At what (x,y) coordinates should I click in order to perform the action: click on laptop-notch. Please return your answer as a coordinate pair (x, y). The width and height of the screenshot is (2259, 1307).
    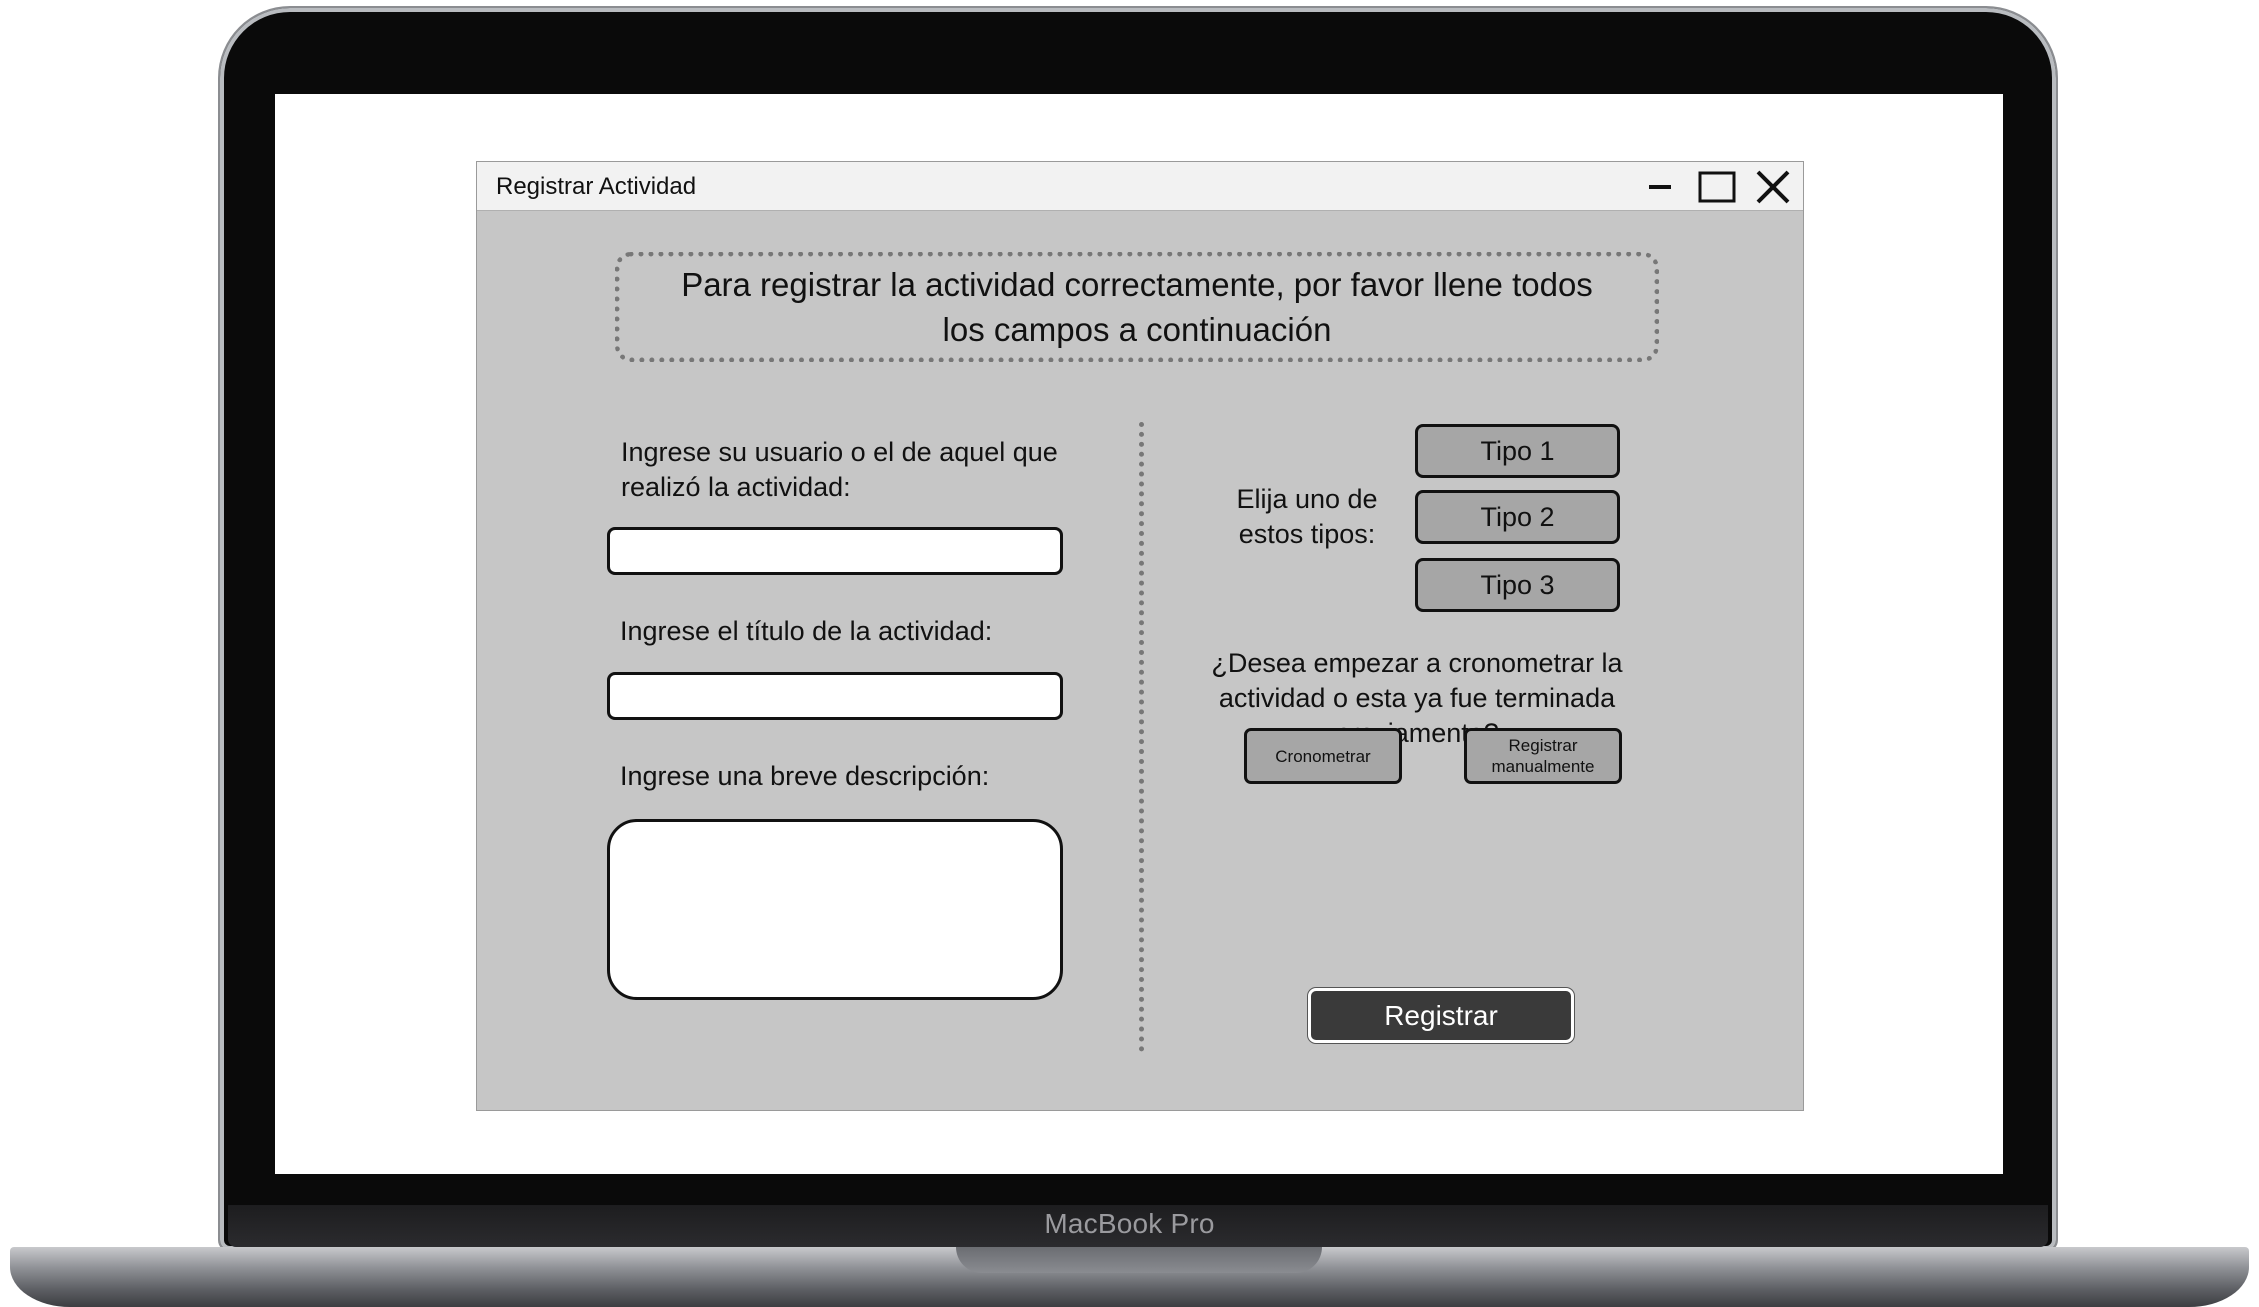
    Looking at the image, I should click on (1139, 1260).